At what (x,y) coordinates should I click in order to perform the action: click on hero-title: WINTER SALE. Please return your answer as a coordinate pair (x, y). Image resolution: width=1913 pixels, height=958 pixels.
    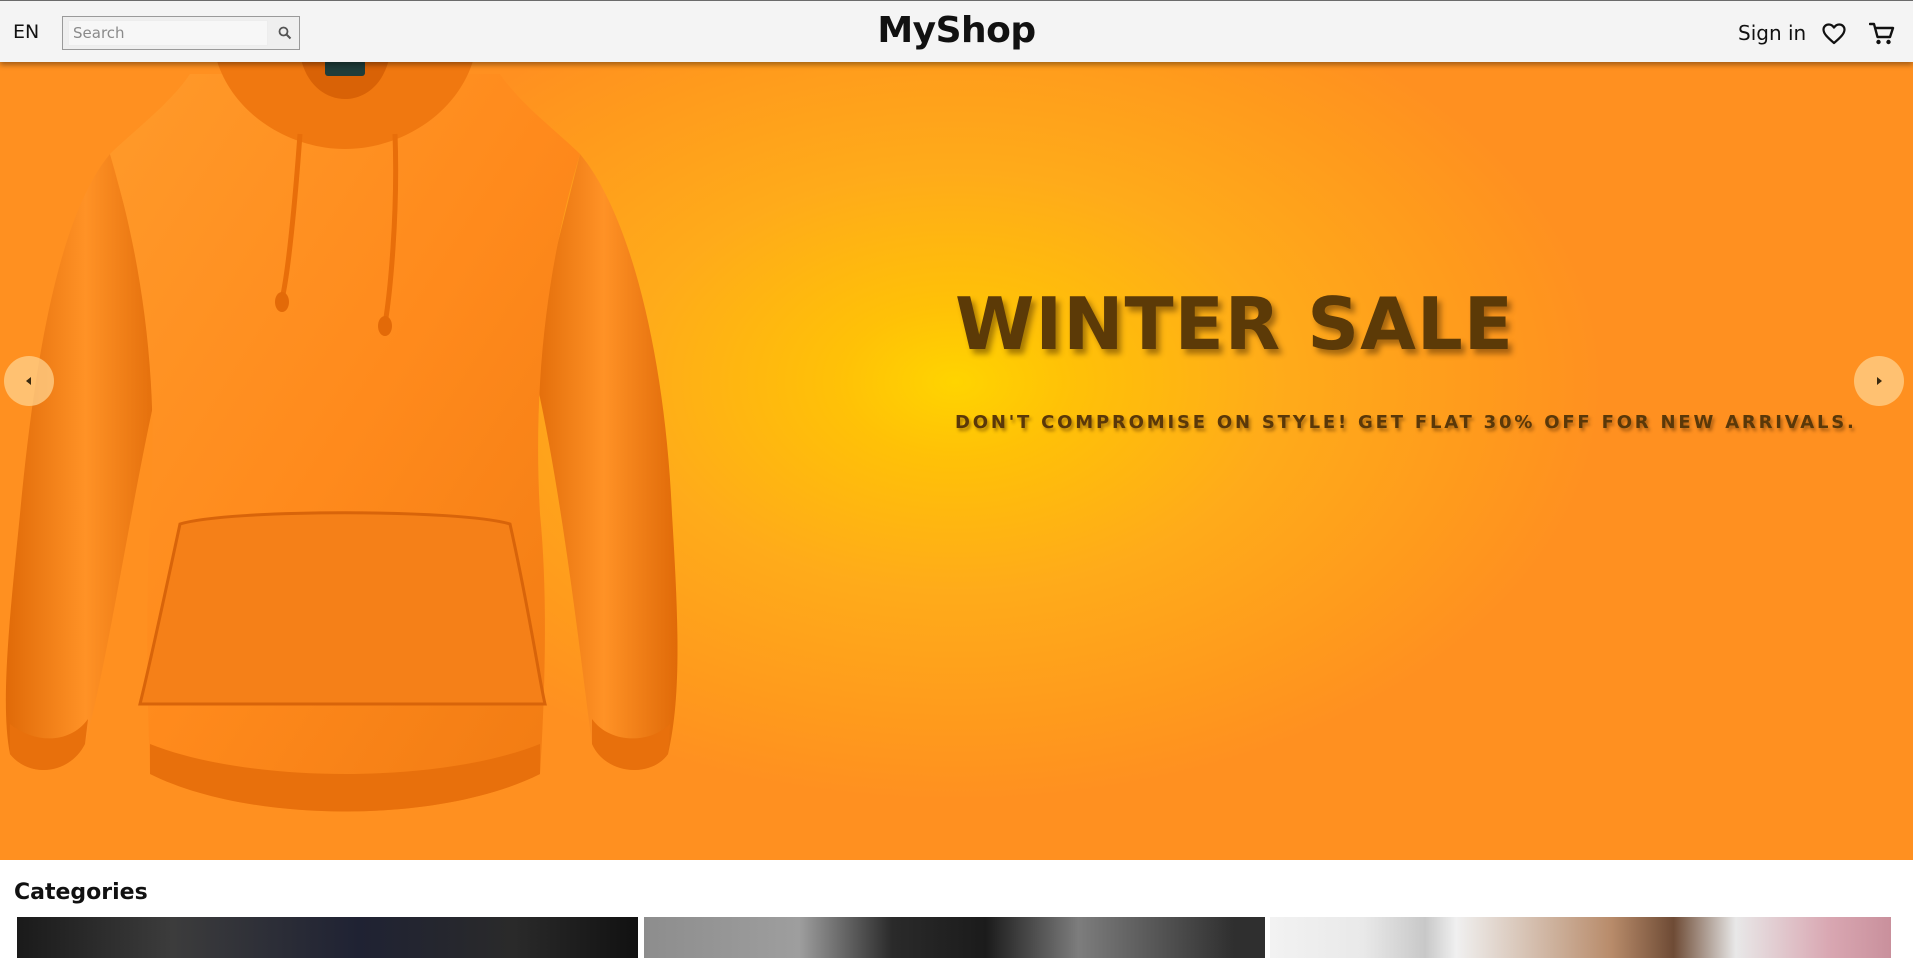
    Looking at the image, I should click on (1234, 324).